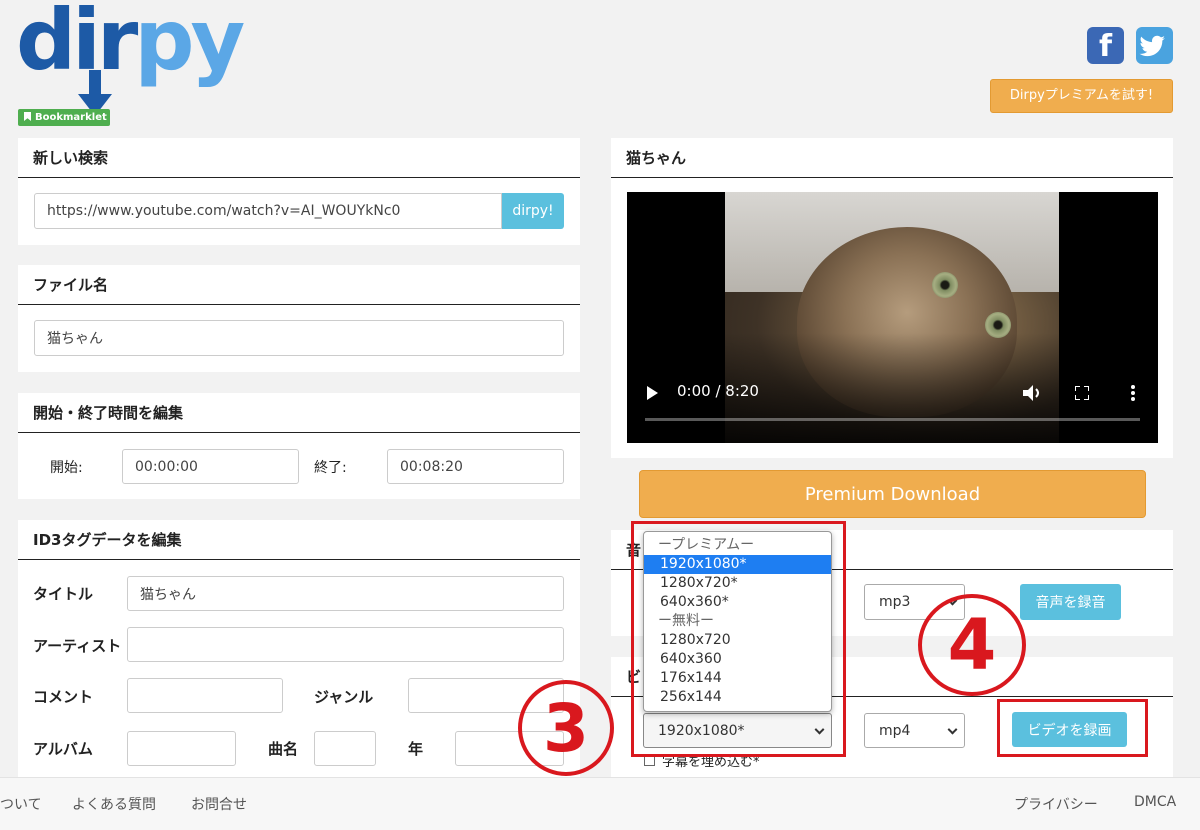 This screenshot has height=830, width=1200. Describe the element at coordinates (108, 413) in the screenshot. I see `panel-title: 開始・終了時間を編集` at that location.